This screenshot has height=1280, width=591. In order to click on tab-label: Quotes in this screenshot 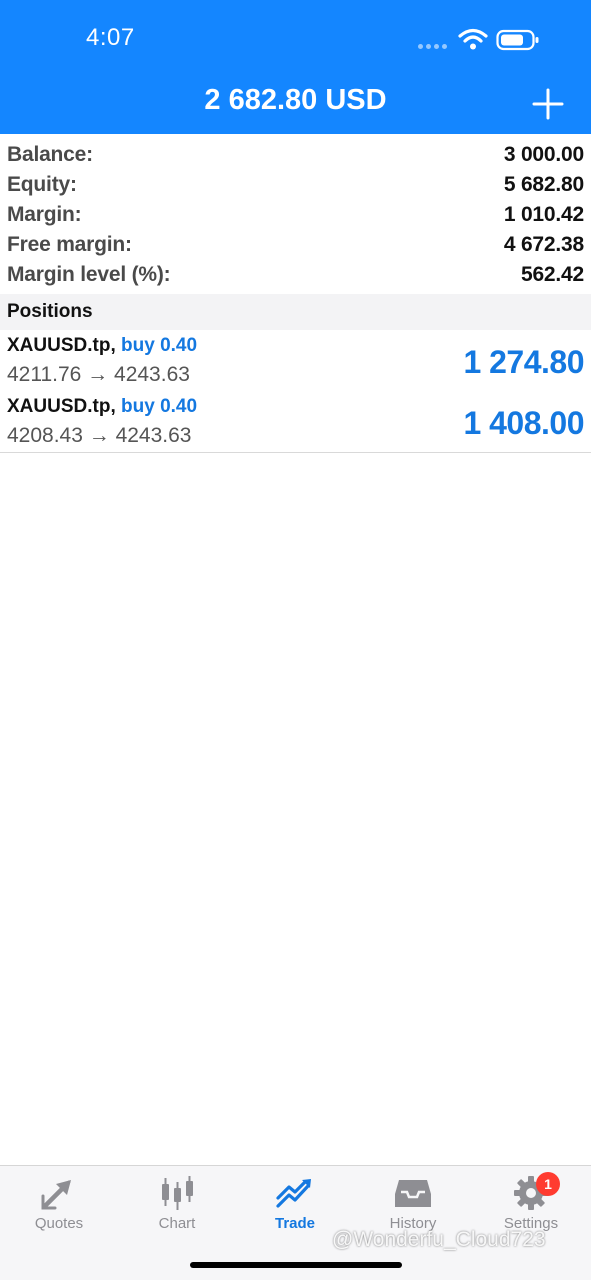, I will do `click(59, 1223)`.